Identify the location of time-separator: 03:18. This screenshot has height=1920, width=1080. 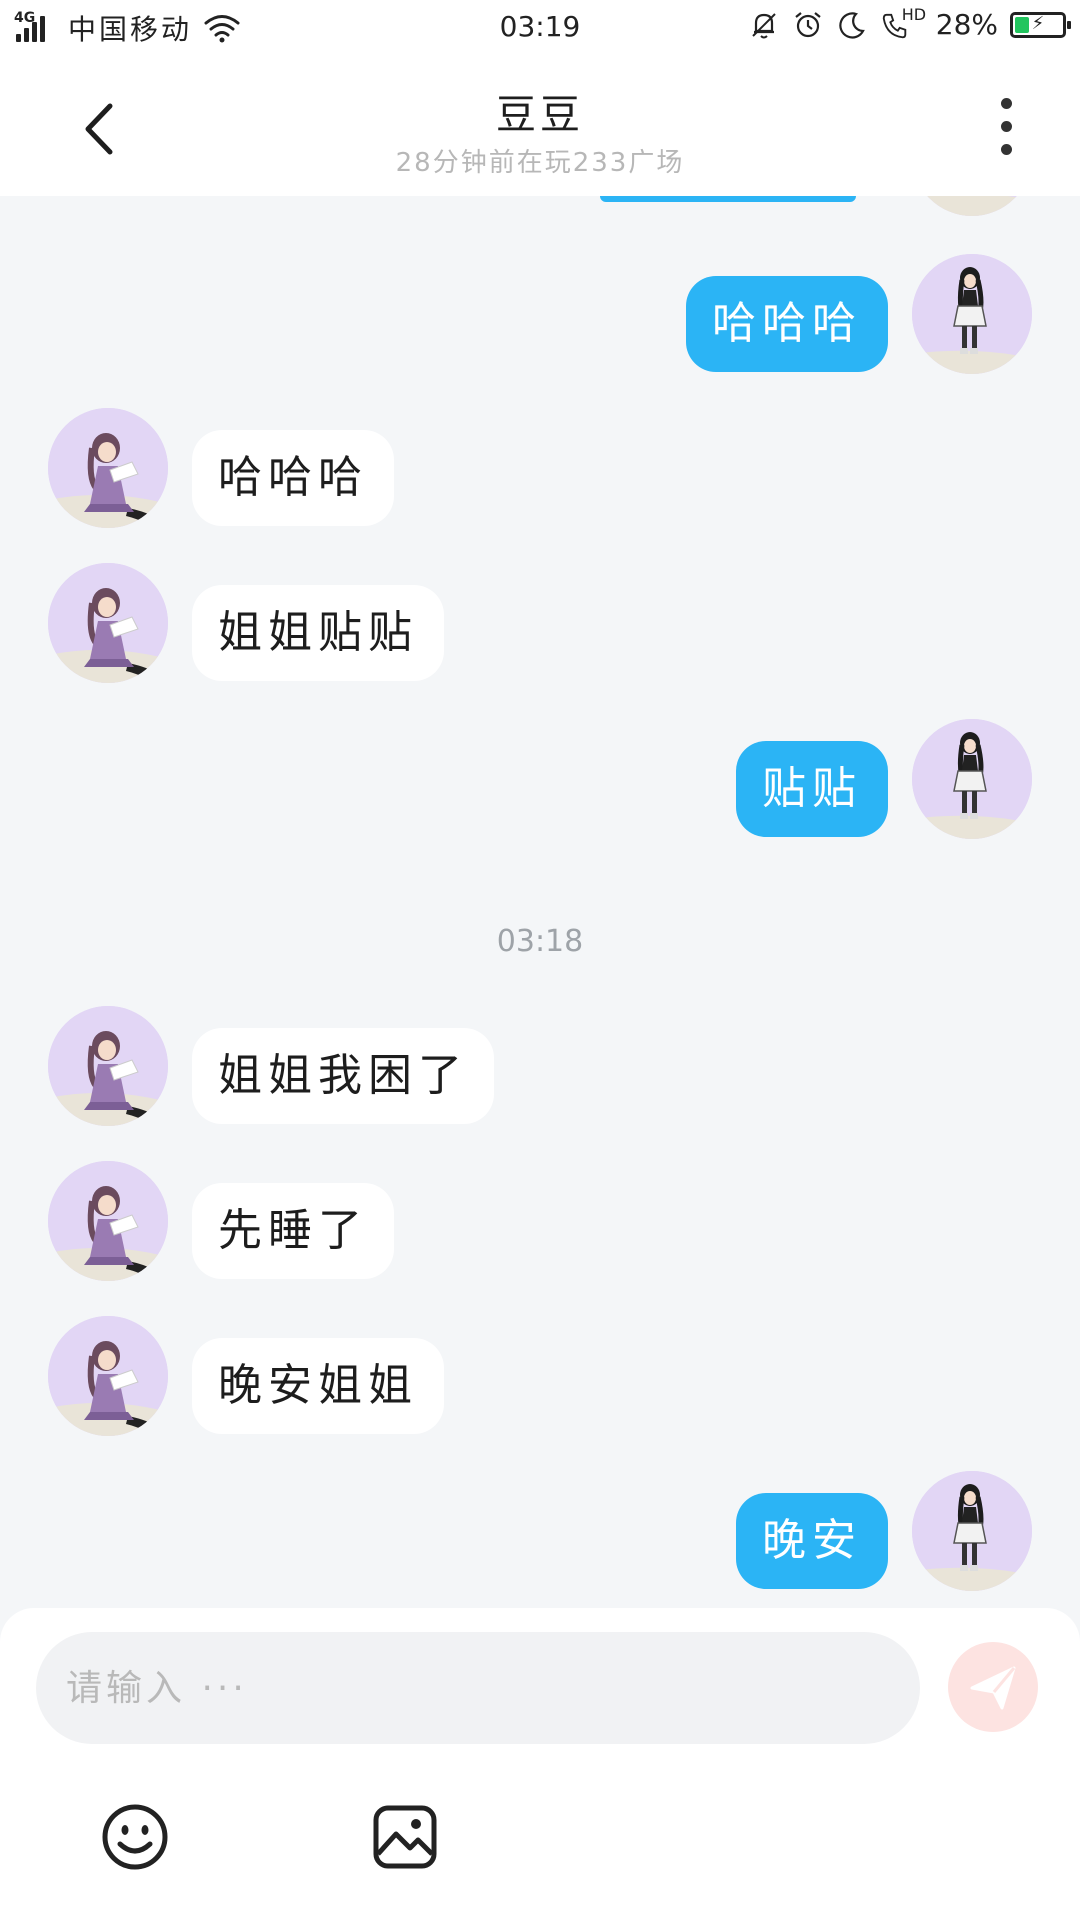
(540, 941).